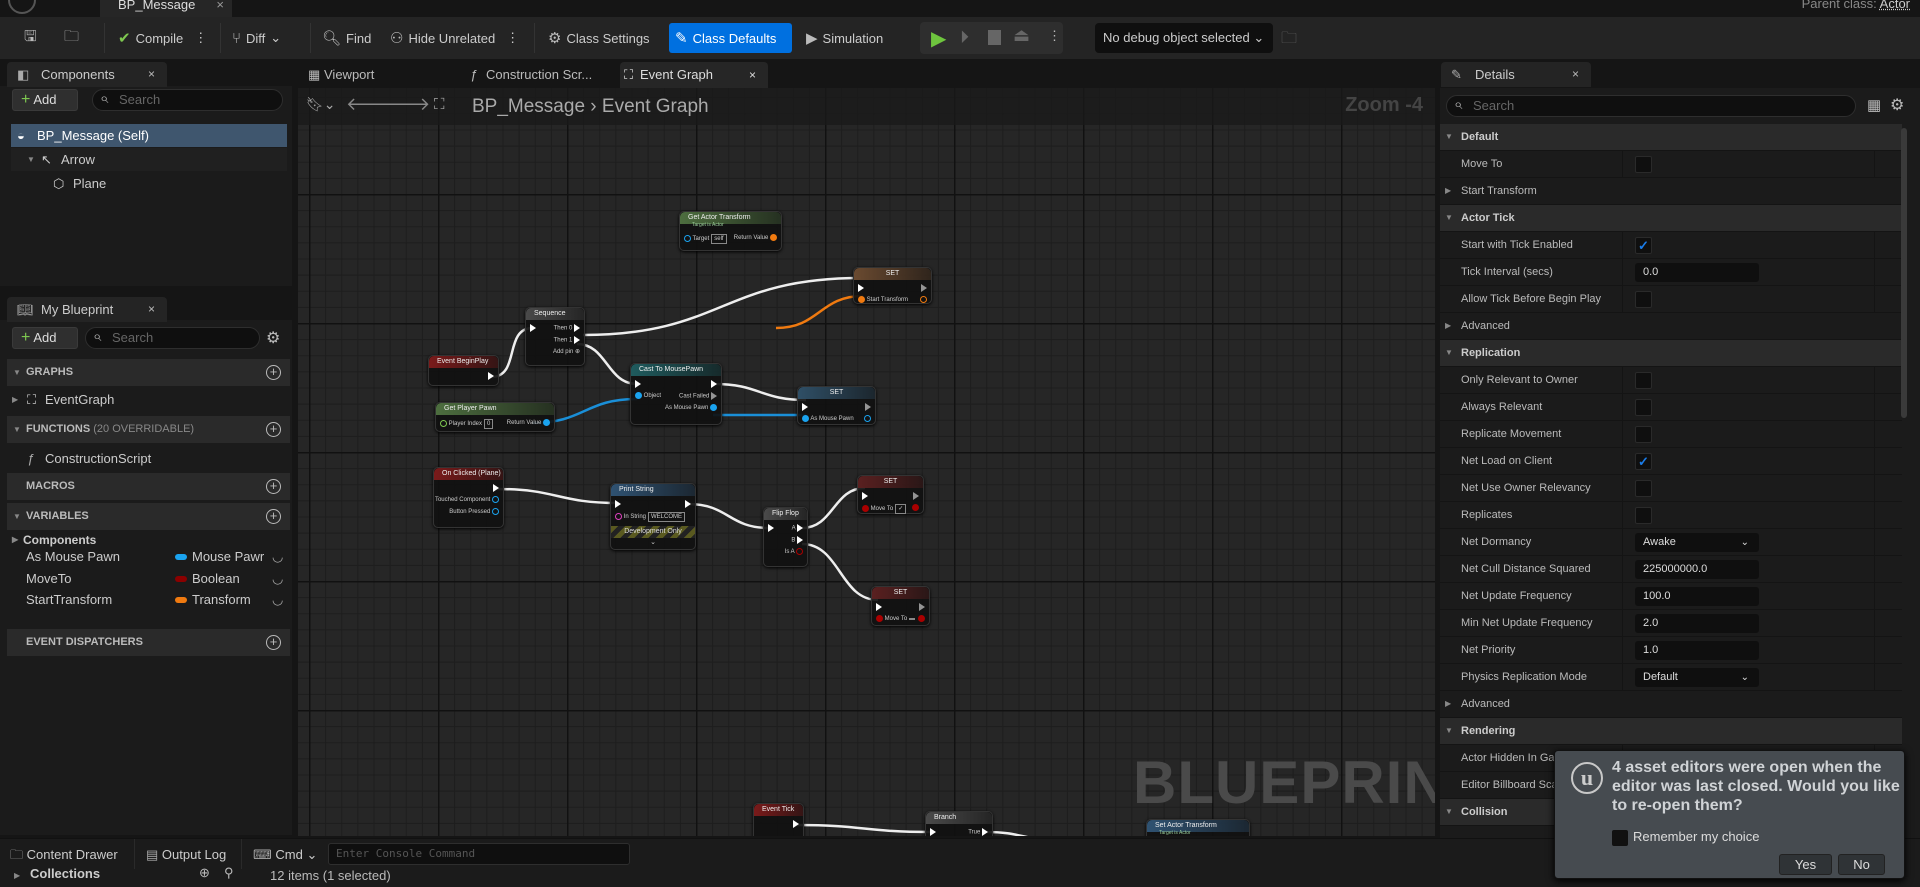 The width and height of the screenshot is (1920, 887). I want to click on tab-my-blueprint: 📖︎ My Blueprint ×, so click(87, 309).